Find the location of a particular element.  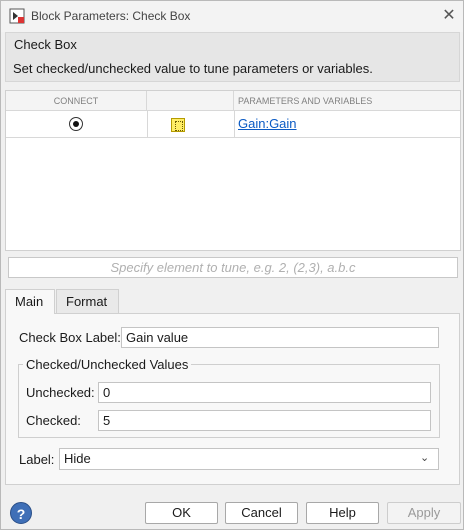

checkbox-label-field: Gain value is located at coordinates (280, 337).